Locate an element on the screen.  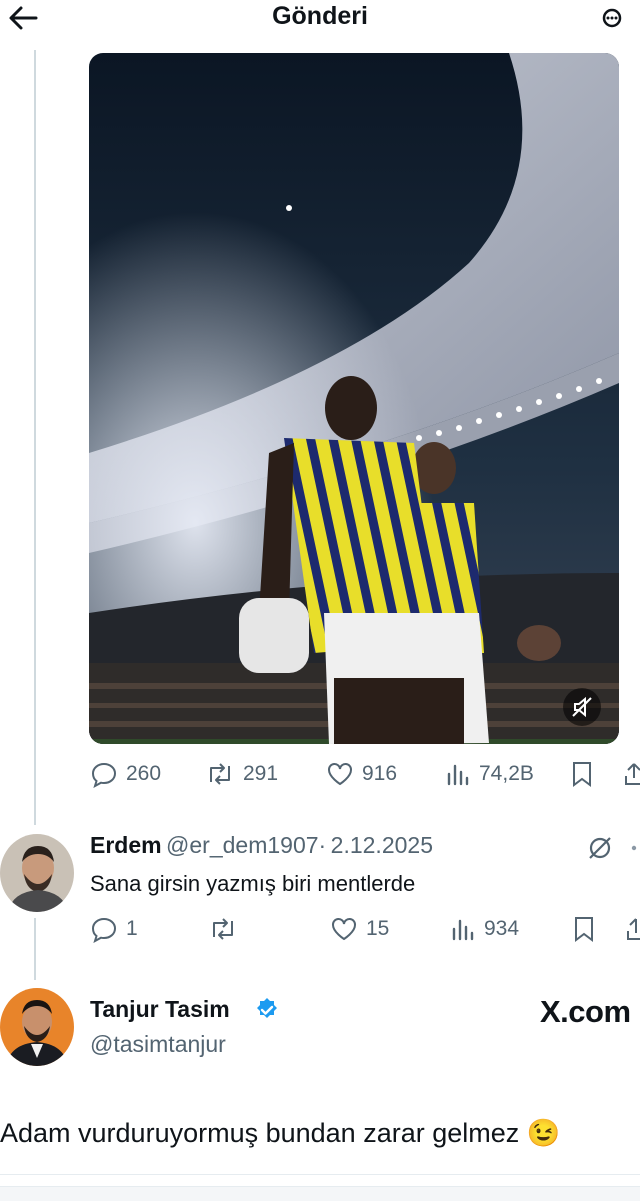
reply-like-count: 15 is located at coordinates (378, 928).